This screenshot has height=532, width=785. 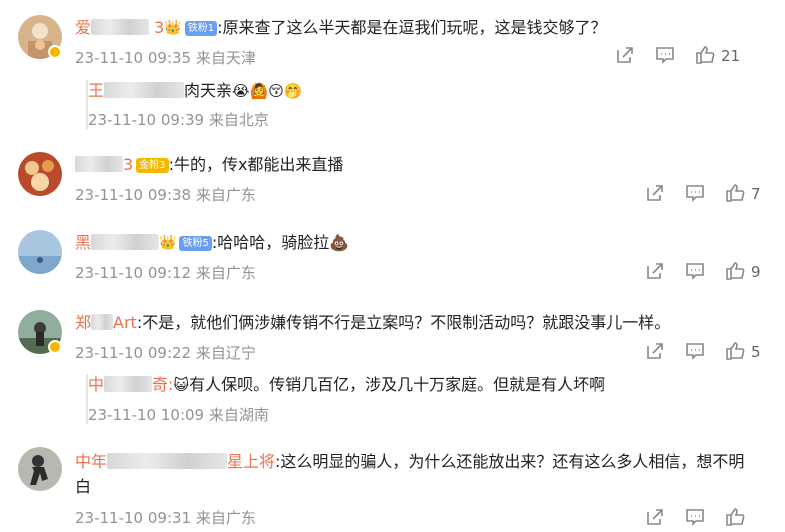 I want to click on like-count: 9, so click(x=756, y=272).